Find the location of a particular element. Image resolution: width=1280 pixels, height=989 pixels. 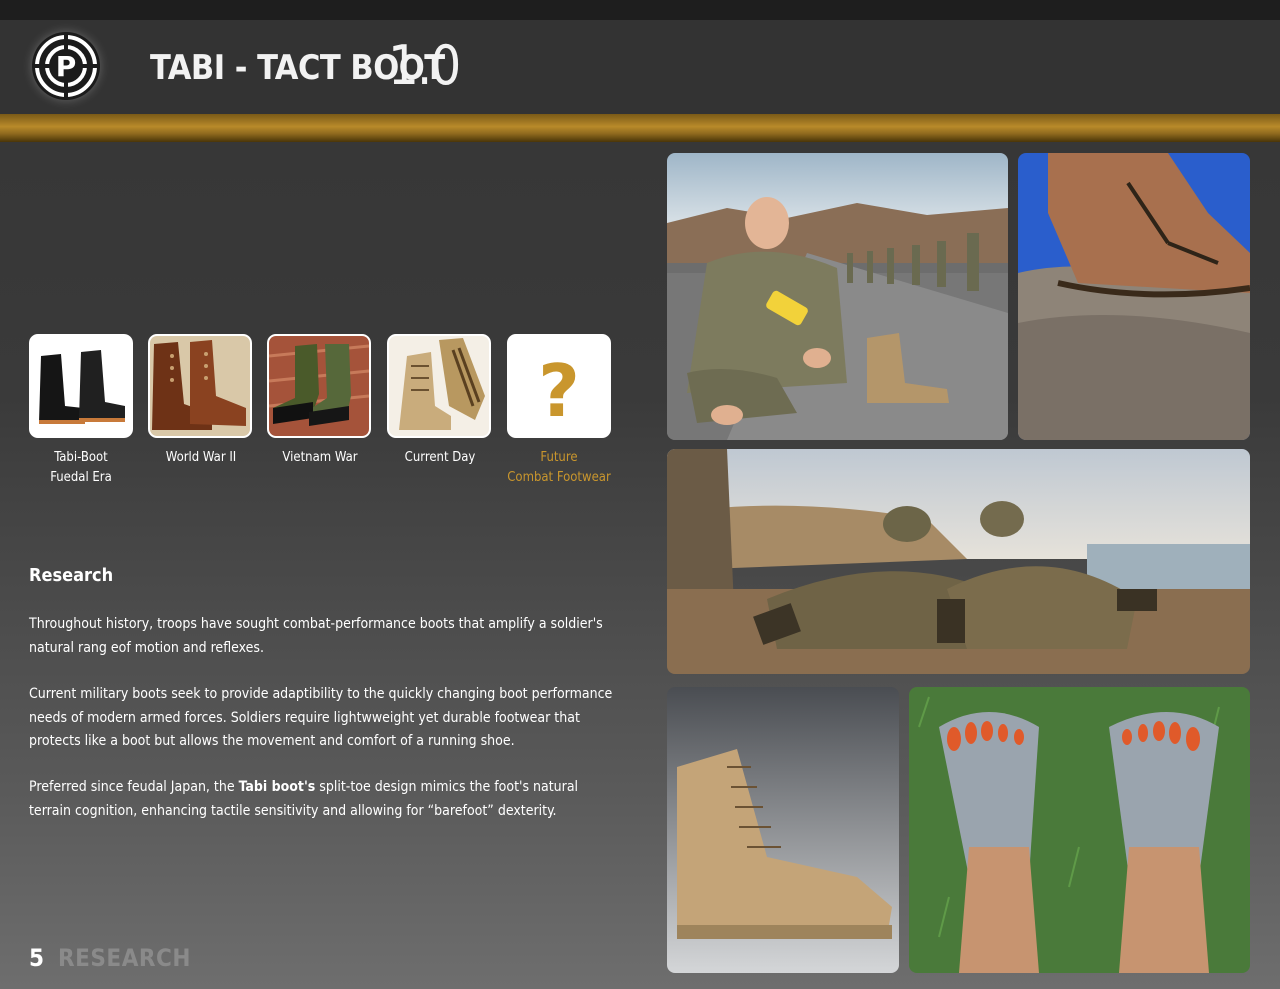

svg-text: P is located at coordinates (66, 66).